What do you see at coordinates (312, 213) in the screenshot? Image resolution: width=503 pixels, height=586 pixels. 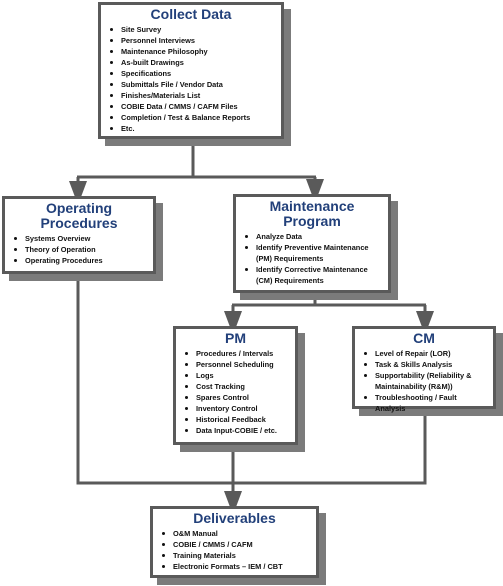 I see `box-title: Maintenance Program` at bounding box center [312, 213].